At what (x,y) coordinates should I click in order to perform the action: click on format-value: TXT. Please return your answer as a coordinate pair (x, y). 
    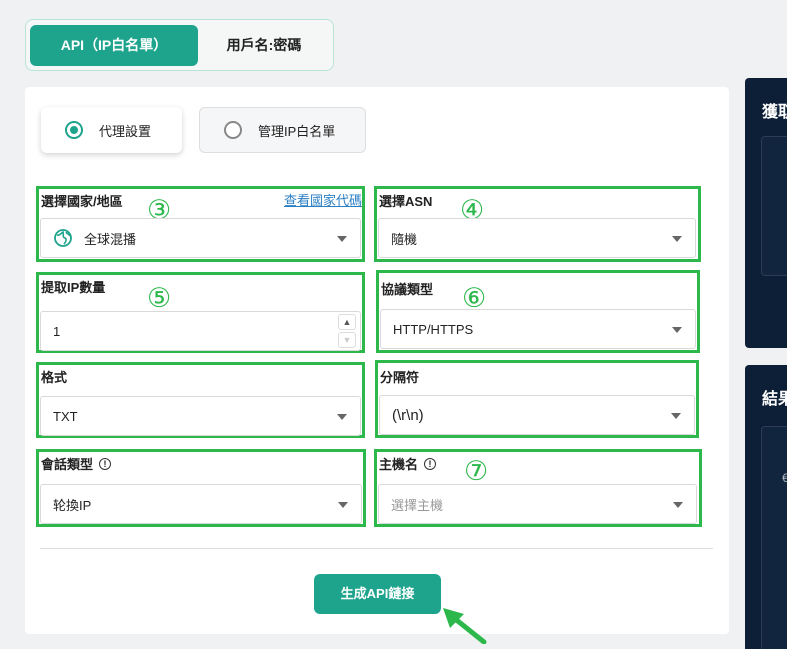
    Looking at the image, I should click on (65, 416).